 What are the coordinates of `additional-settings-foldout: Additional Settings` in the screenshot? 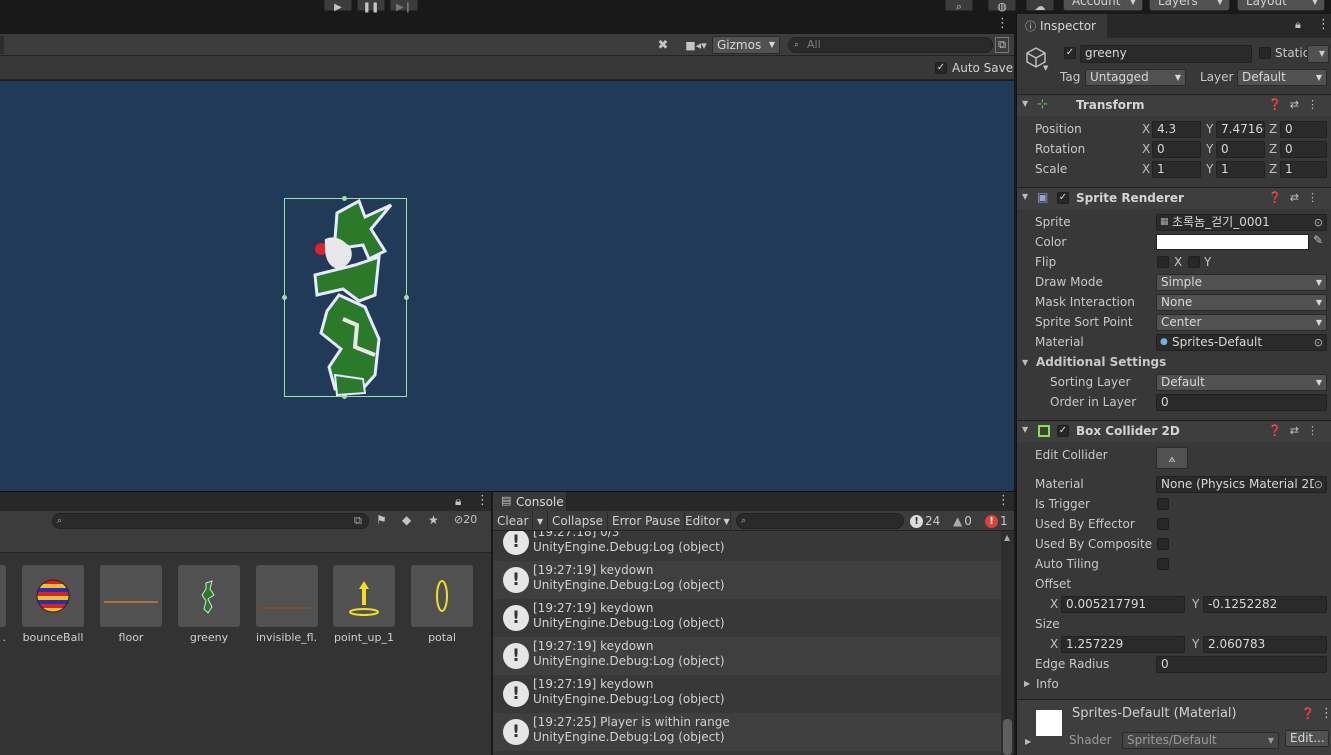 It's located at (1101, 362).